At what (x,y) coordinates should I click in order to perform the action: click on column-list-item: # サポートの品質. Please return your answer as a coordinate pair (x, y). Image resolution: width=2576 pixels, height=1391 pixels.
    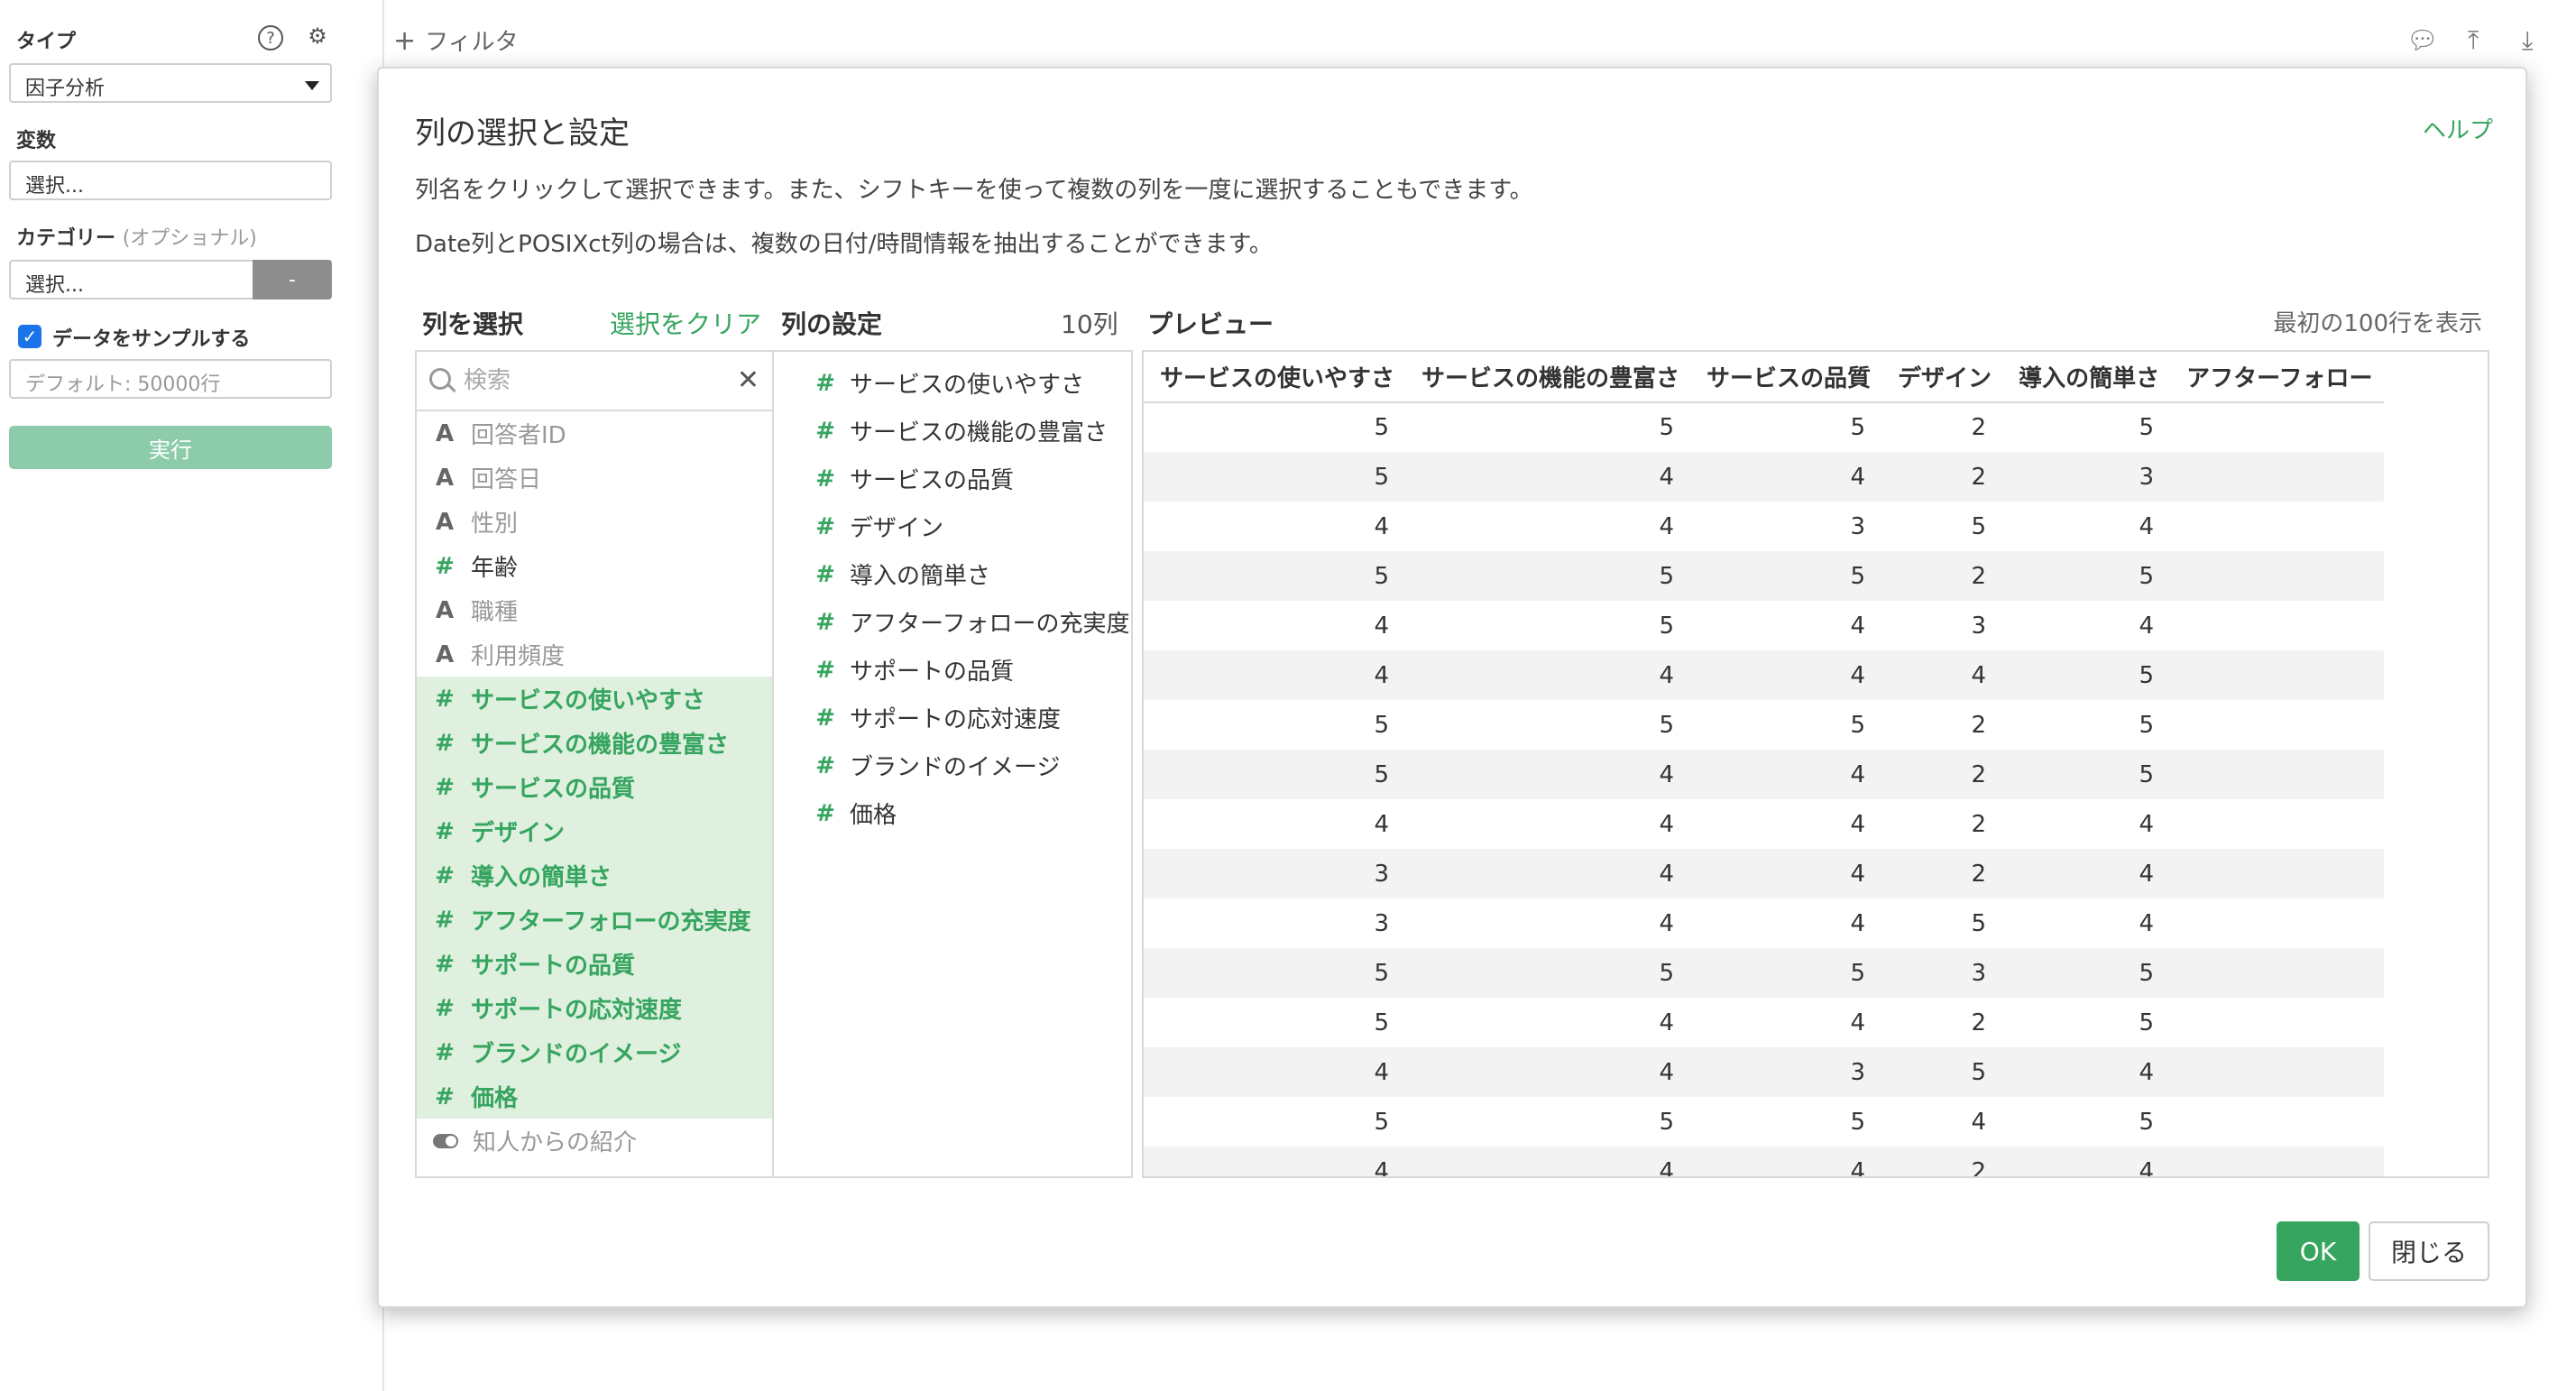
    Looking at the image, I should click on (595, 964).